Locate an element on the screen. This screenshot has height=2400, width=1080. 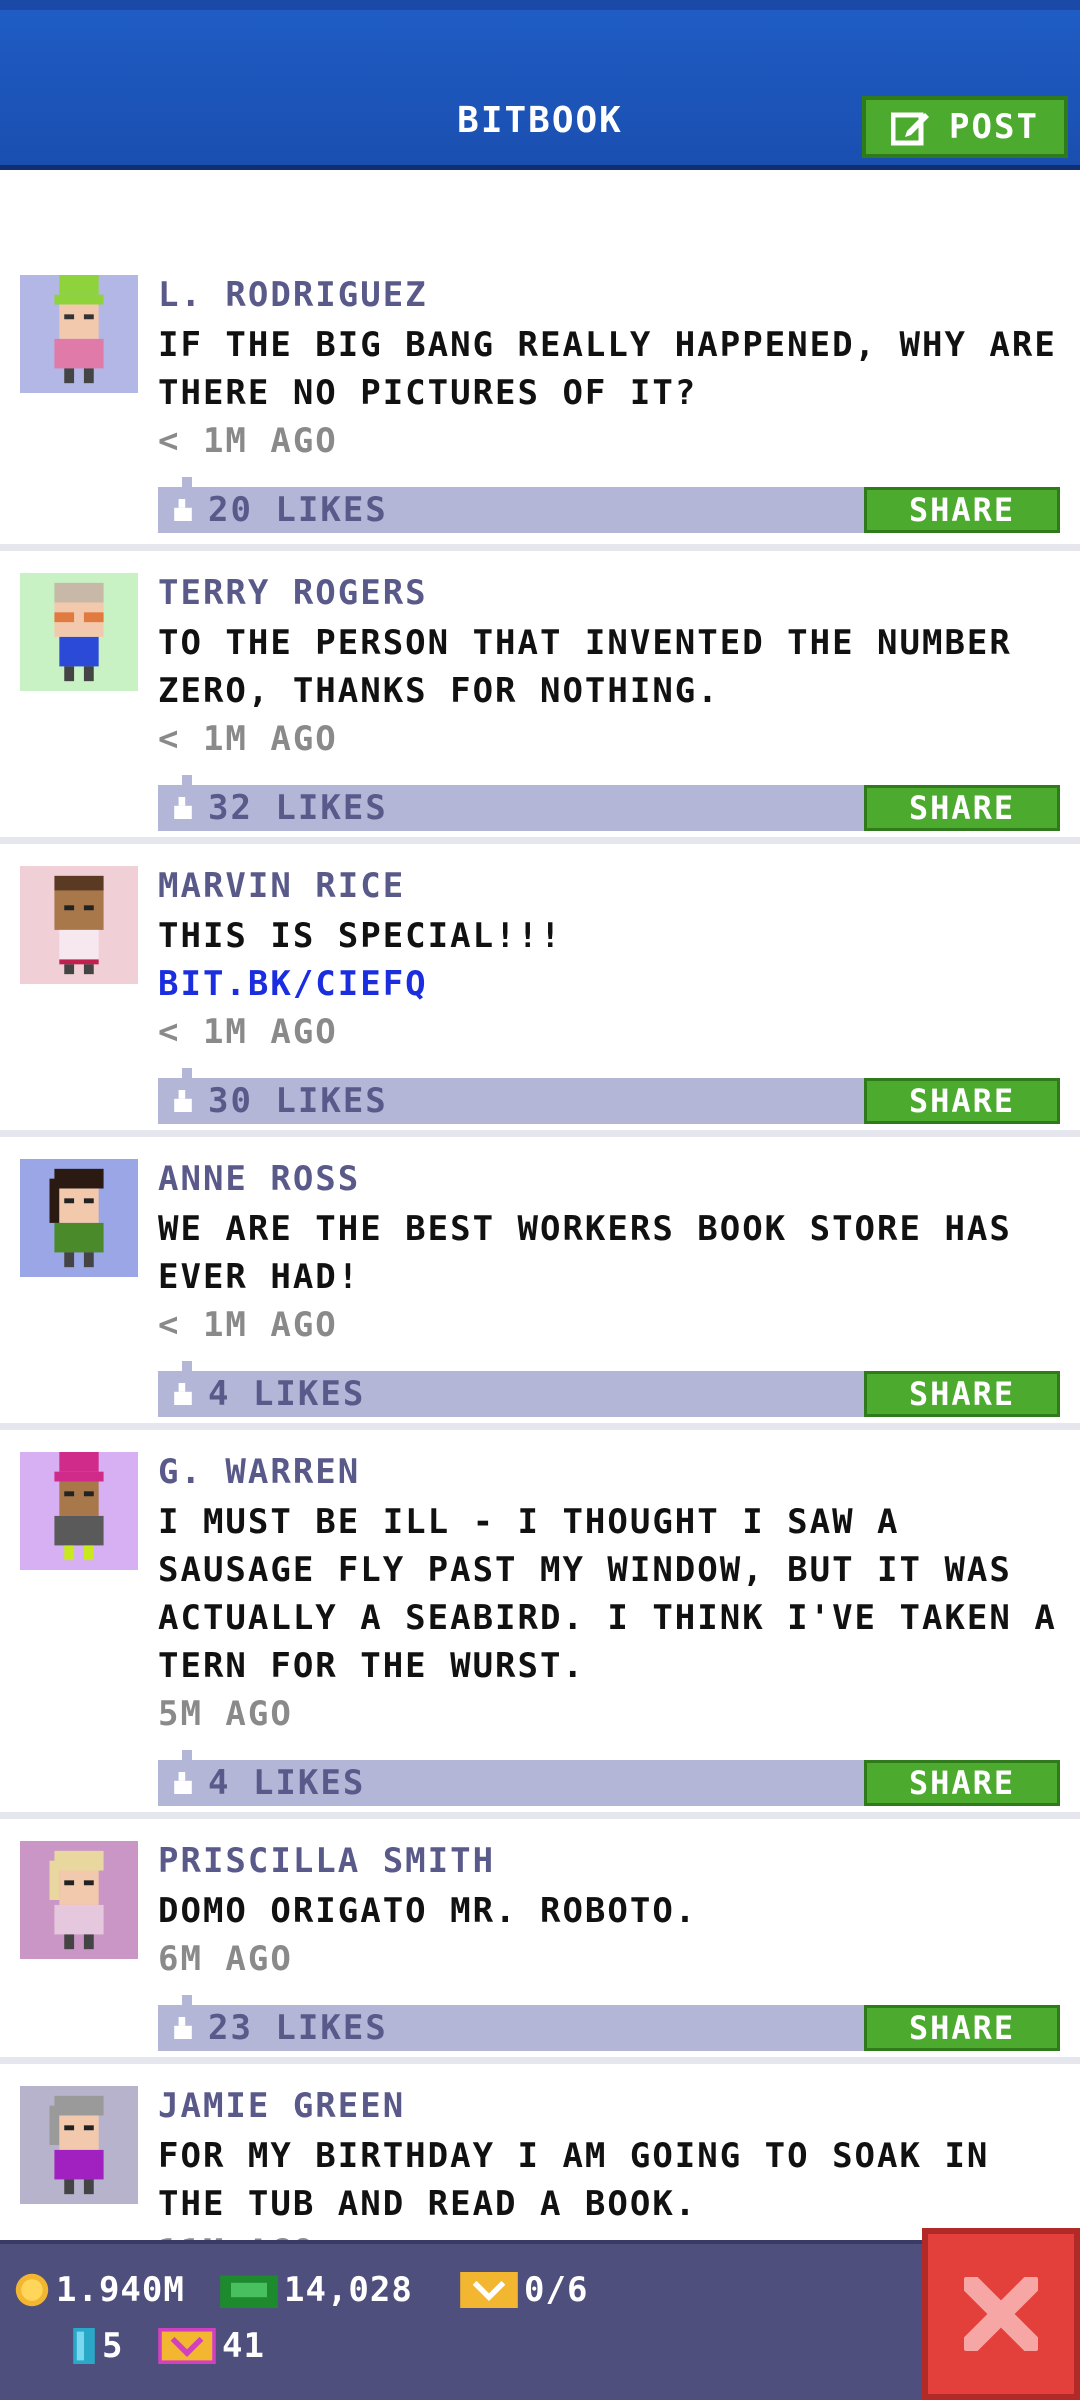
post-button-label: POST is located at coordinates (994, 127).